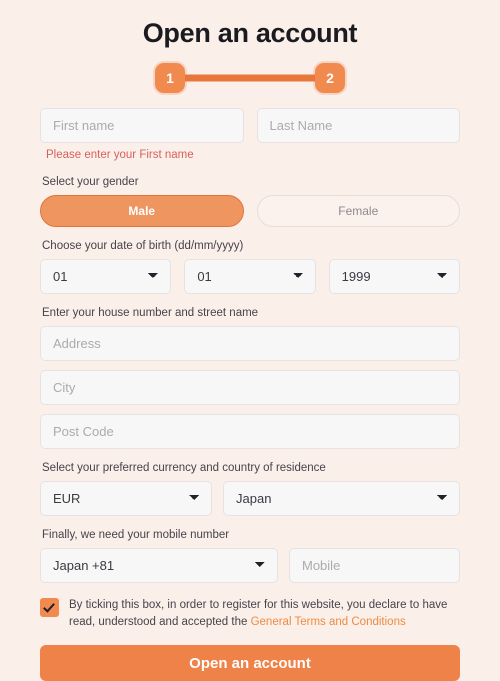  What do you see at coordinates (250, 387) in the screenshot?
I see `city-input` at bounding box center [250, 387].